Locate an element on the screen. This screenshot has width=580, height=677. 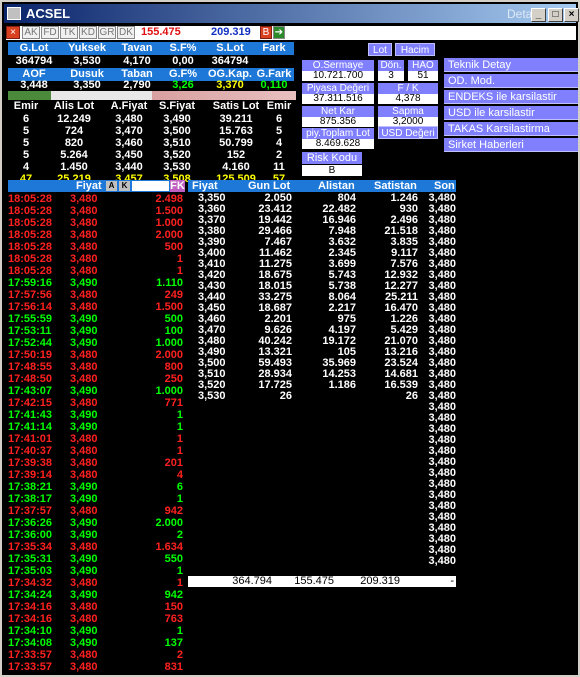
summary-r2-1: 3,350 is located at coordinates (87, 85).